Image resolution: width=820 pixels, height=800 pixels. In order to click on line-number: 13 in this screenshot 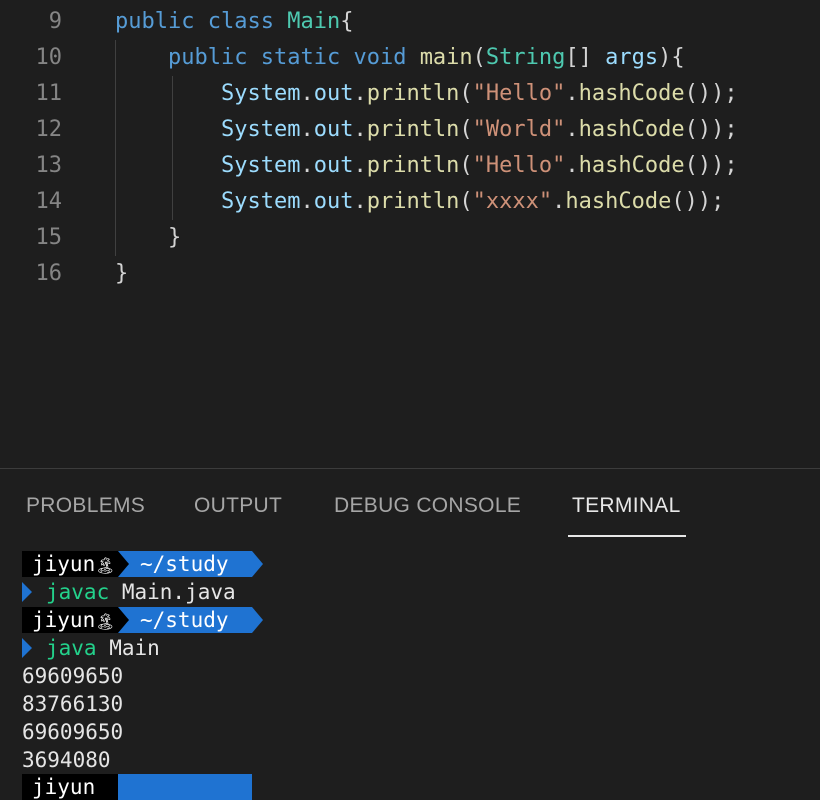, I will do `click(49, 165)`.